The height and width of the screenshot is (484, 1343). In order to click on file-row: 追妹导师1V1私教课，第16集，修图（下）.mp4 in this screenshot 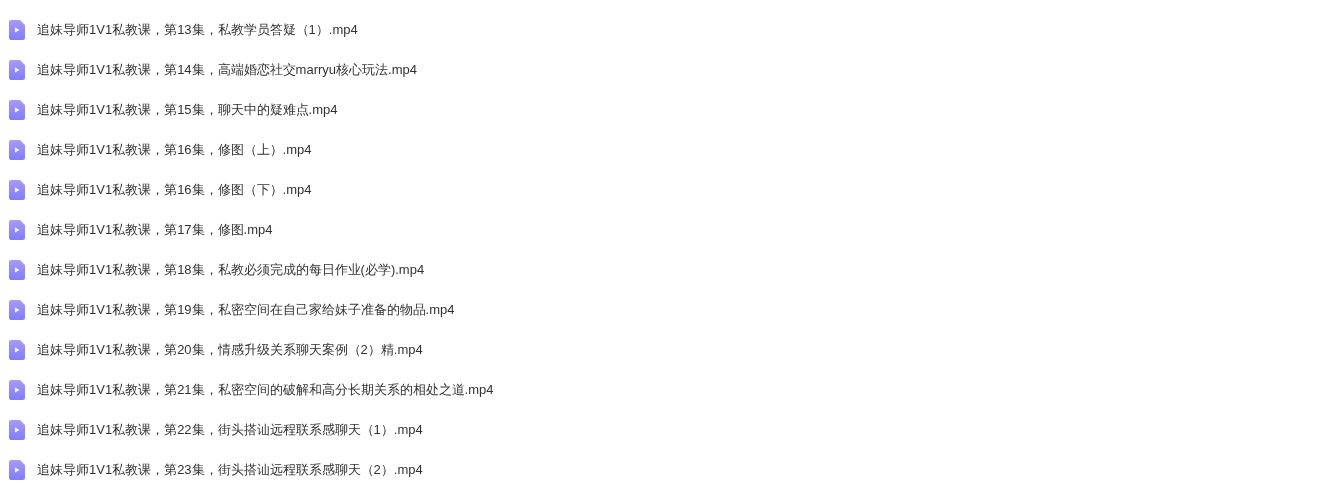, I will do `click(671, 190)`.